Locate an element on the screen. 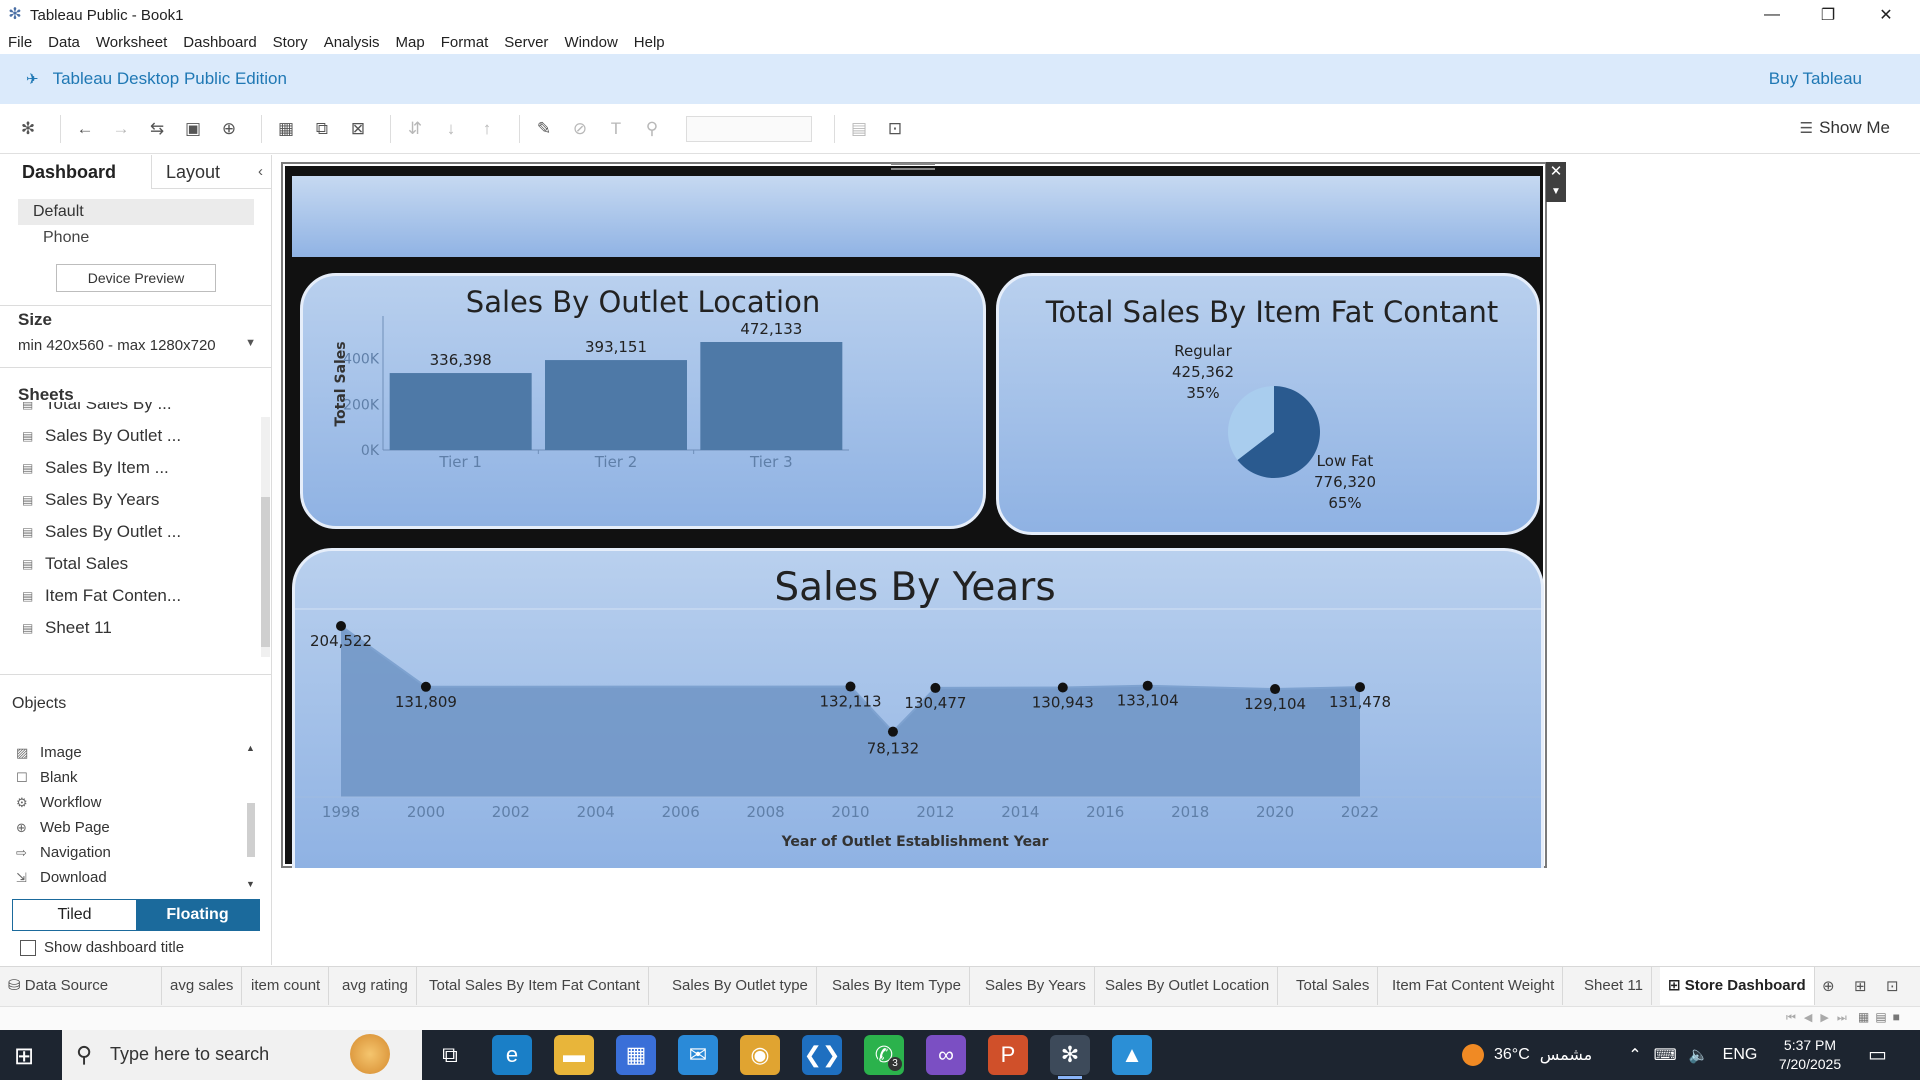  object-blank: ☐ Blank is located at coordinates (131, 777).